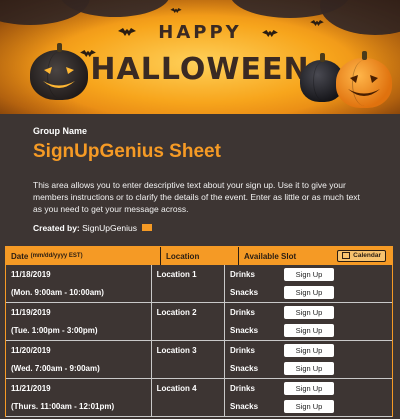 This screenshot has width=400, height=419. I want to click on date-cell: 11/19/2019 (Tue. 1:00pm - 3:00pm), so click(79, 321).